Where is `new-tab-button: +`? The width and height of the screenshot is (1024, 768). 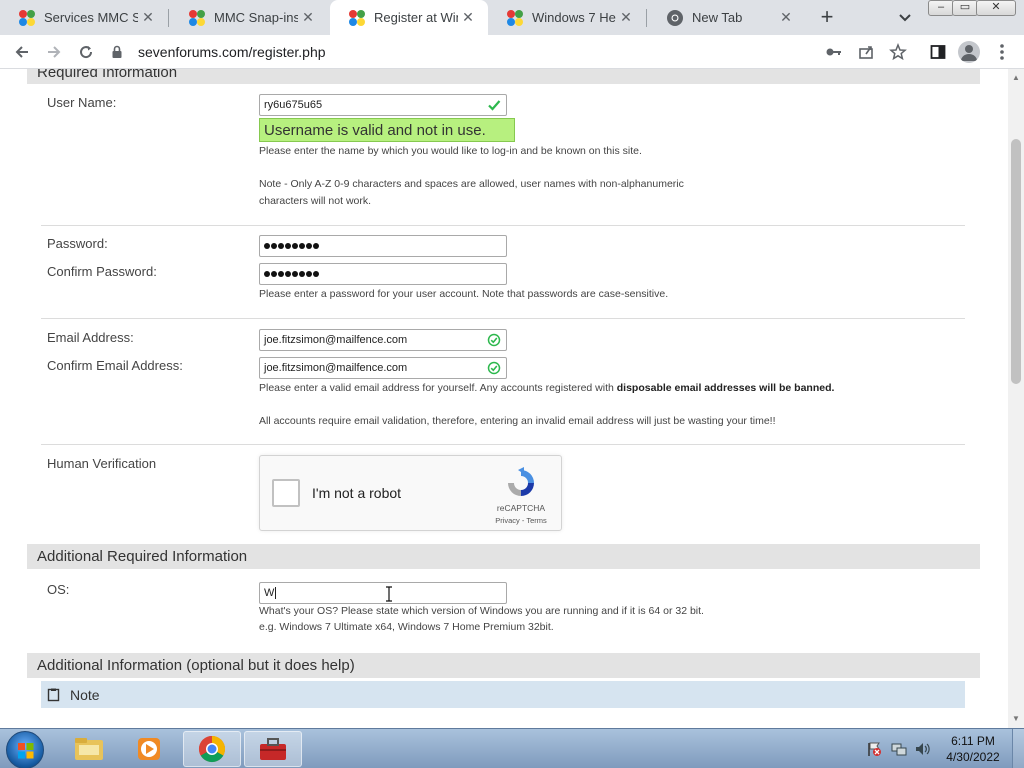 new-tab-button: + is located at coordinates (827, 17).